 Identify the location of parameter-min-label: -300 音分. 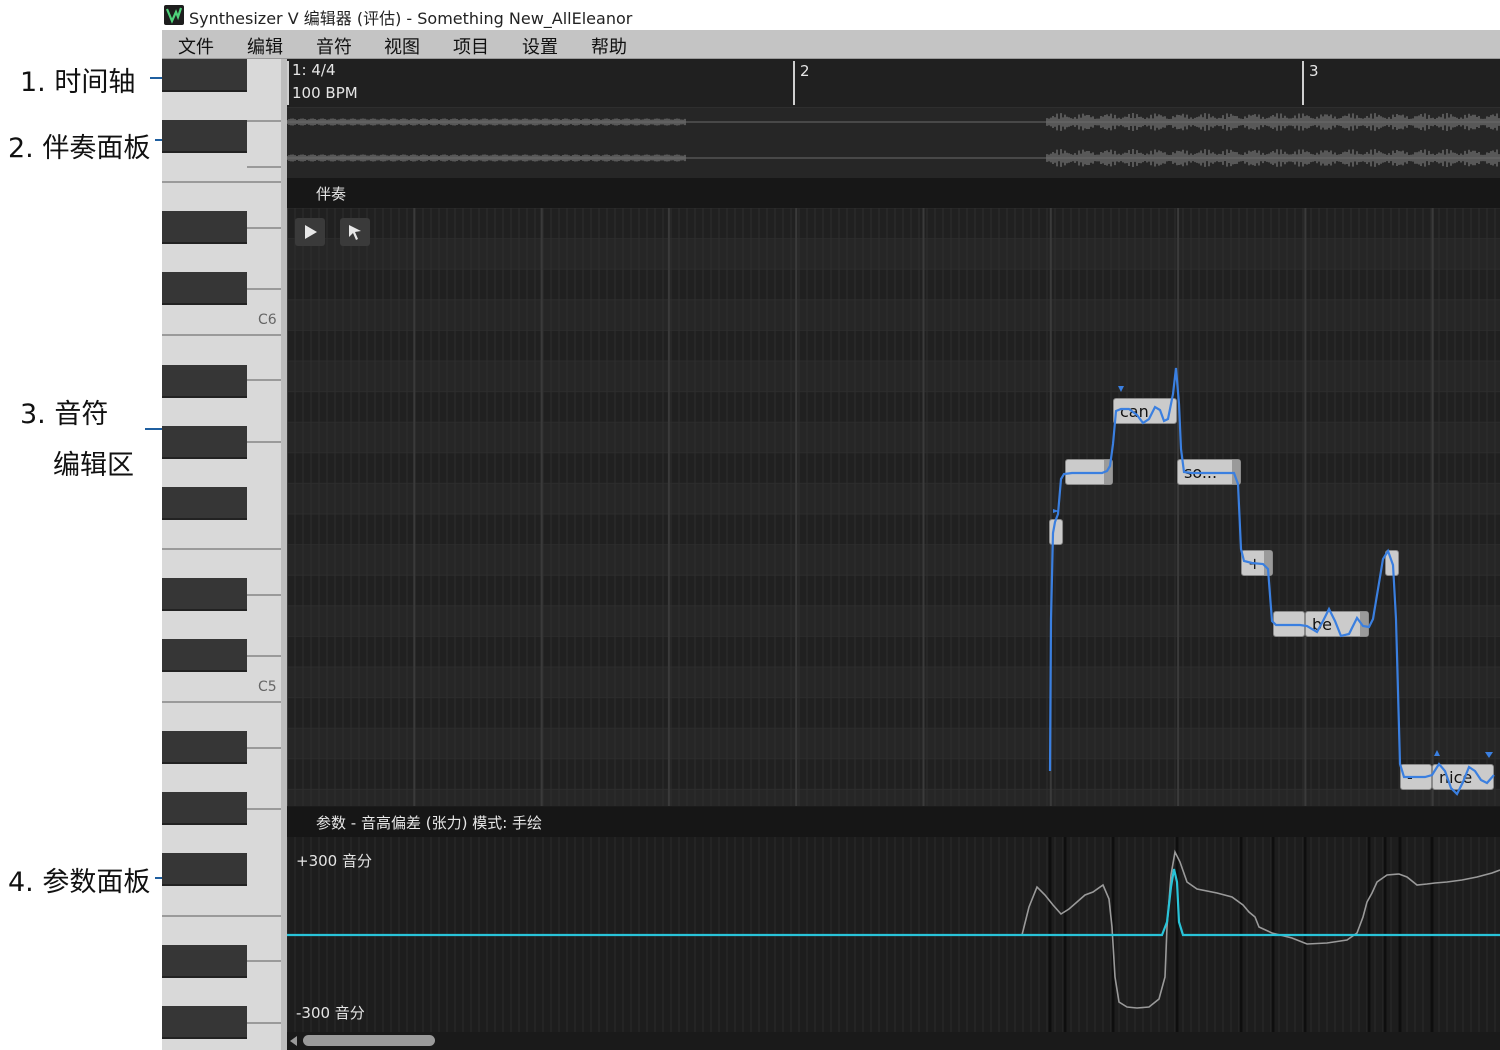
(330, 1013).